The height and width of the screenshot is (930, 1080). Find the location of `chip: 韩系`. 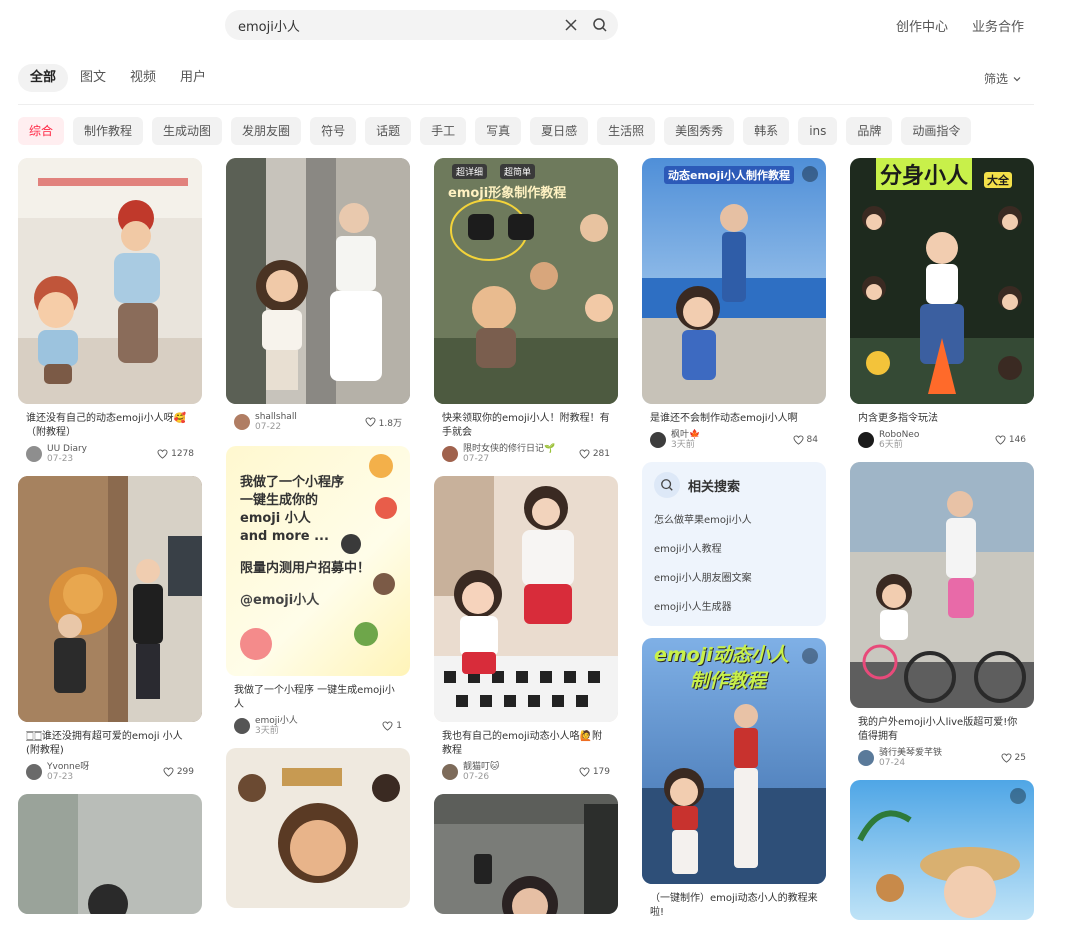

chip: 韩系 is located at coordinates (766, 131).